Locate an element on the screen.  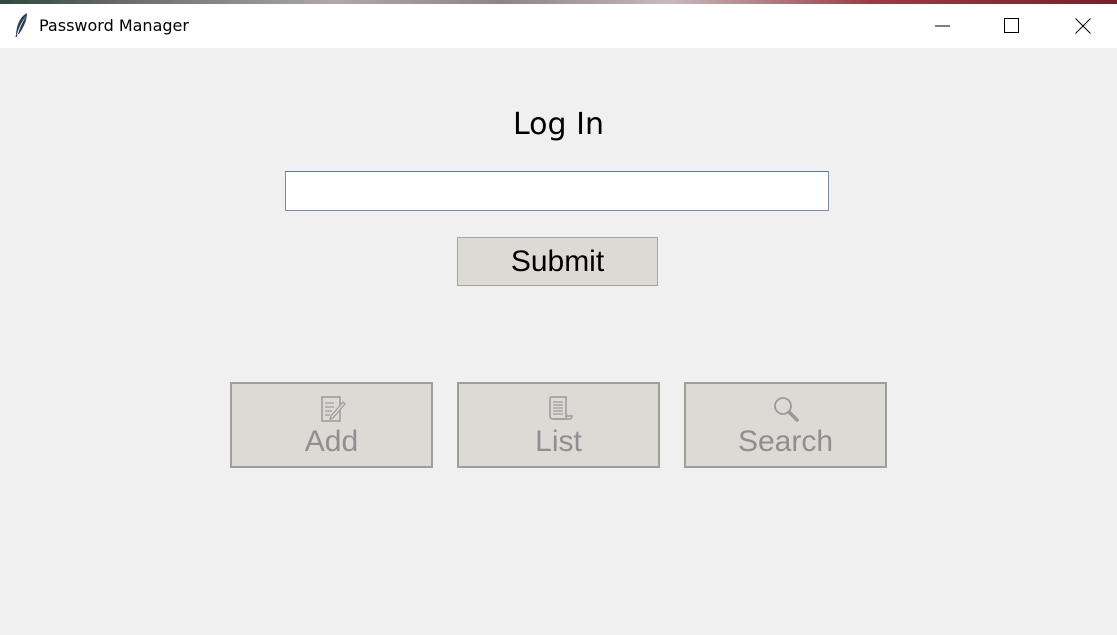
maximize-button is located at coordinates (1012, 26).